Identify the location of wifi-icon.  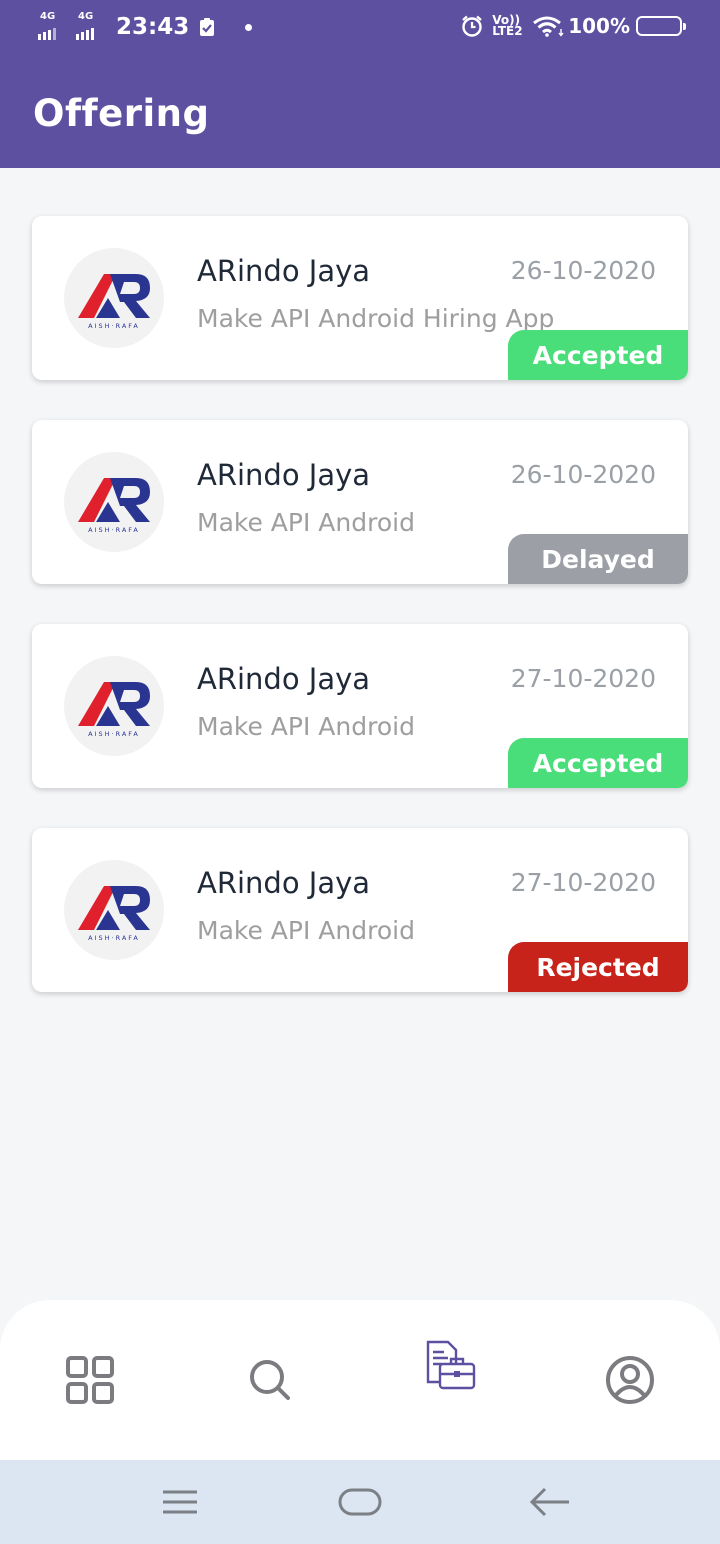
(548, 26).